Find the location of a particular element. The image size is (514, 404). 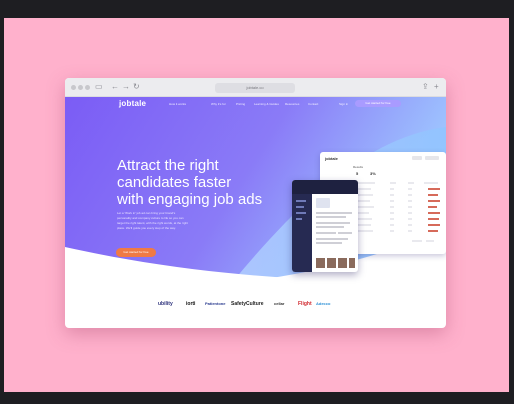

nav-sign-in: Sign in is located at coordinates (343, 104).